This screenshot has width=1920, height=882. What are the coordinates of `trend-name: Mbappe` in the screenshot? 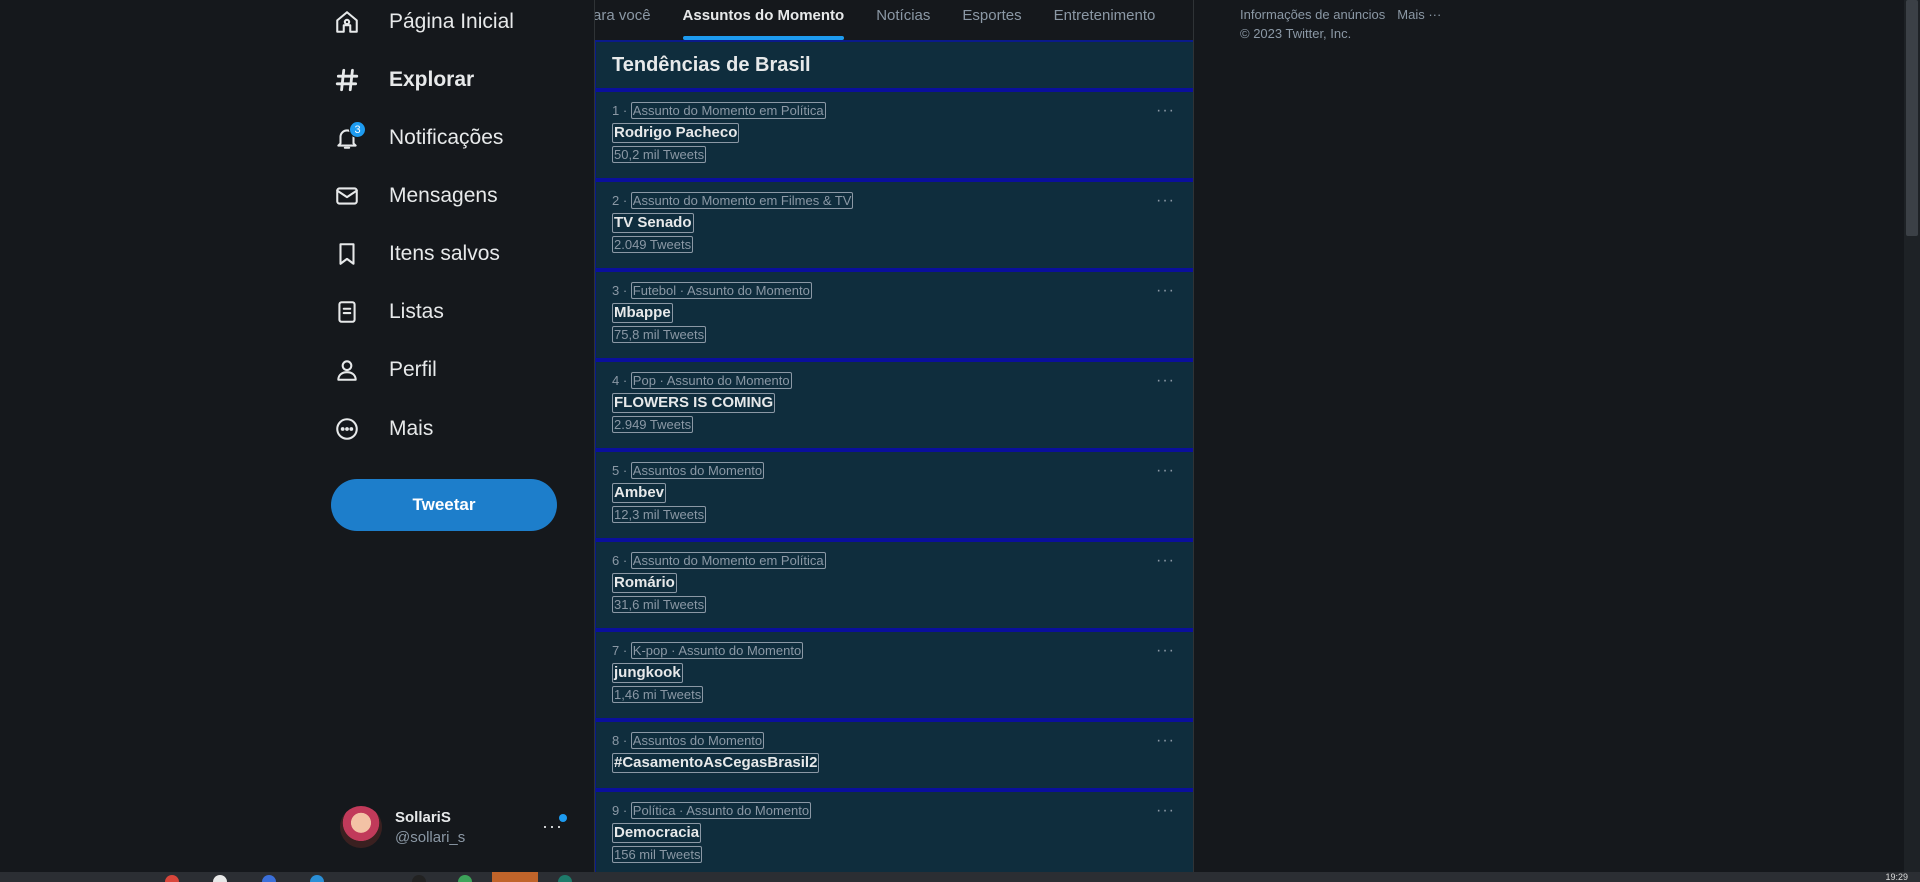 It's located at (642, 313).